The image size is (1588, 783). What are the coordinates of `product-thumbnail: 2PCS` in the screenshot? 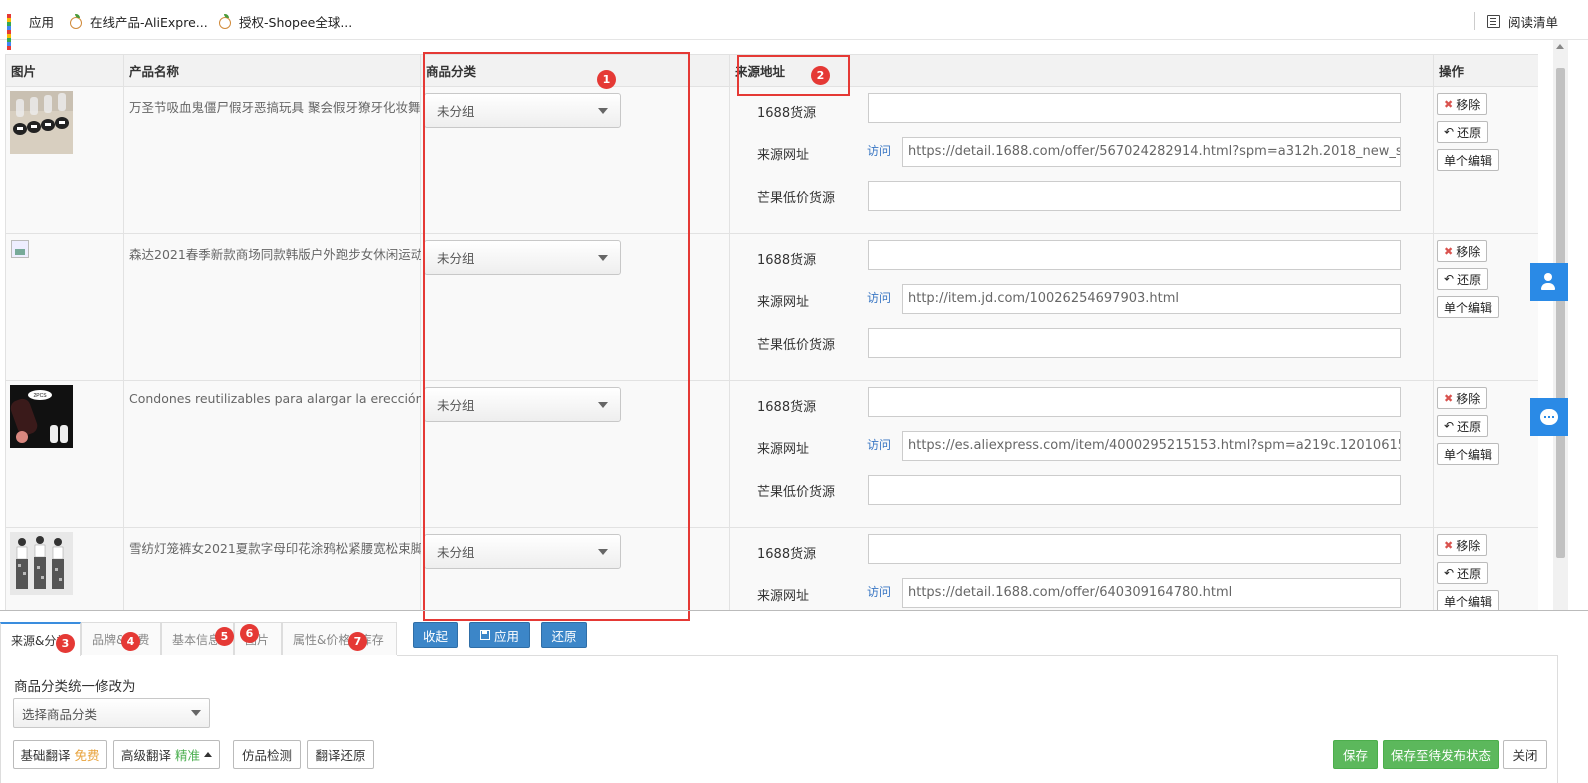 It's located at (41, 416).